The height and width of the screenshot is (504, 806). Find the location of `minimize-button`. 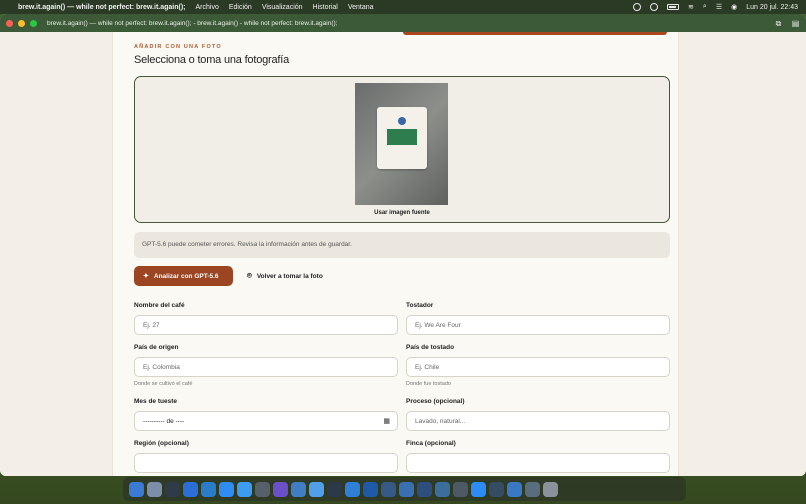

minimize-button is located at coordinates (21, 23).